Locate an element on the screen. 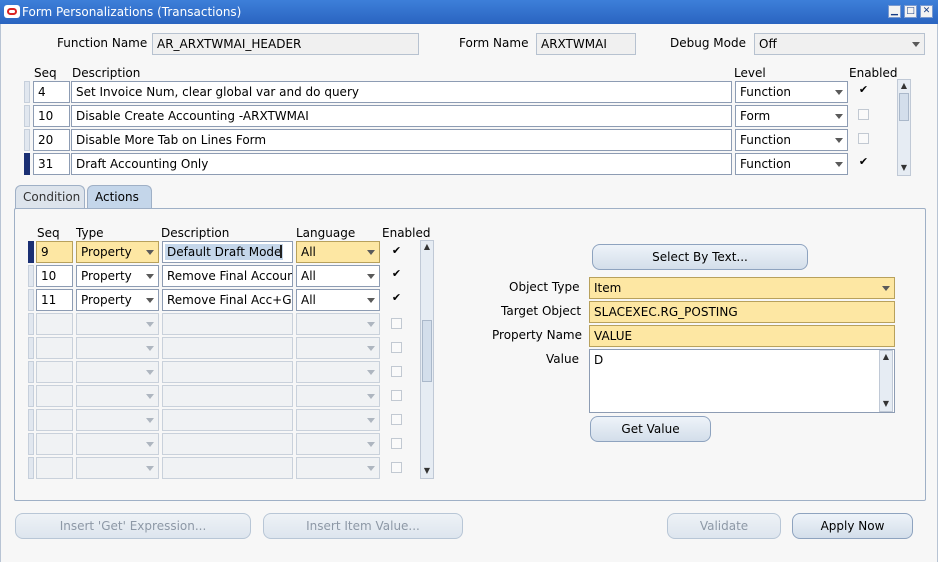 Image resolution: width=938 pixels, height=562 pixels. tab-condition: Condition is located at coordinates (50, 197).